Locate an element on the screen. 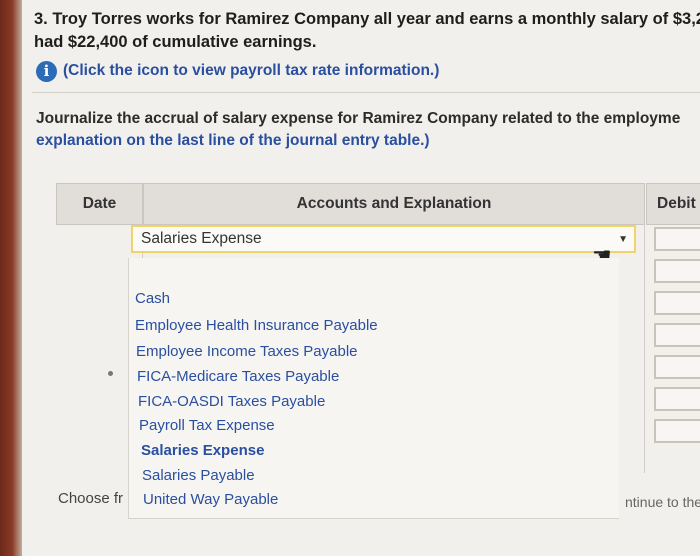 The image size is (700, 556). column-divider is located at coordinates (644, 348).